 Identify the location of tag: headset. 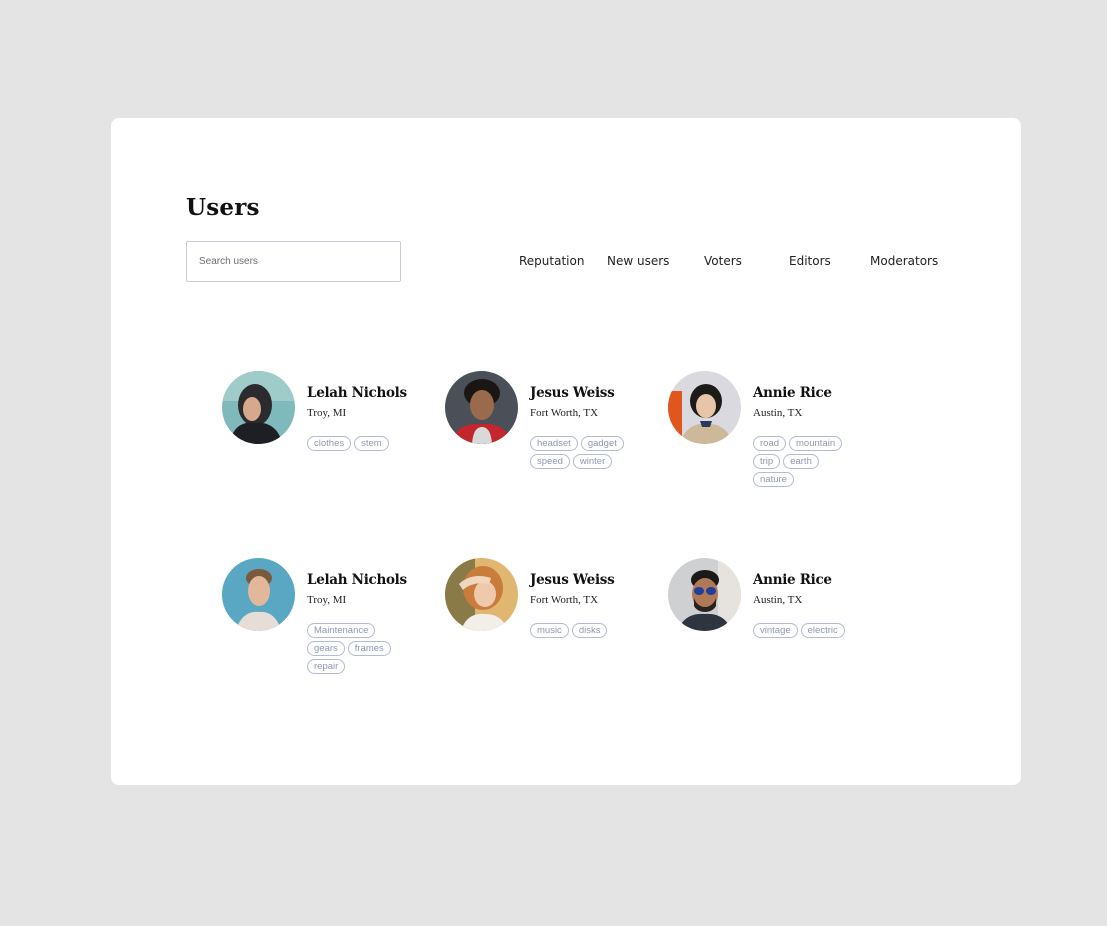
(554, 443).